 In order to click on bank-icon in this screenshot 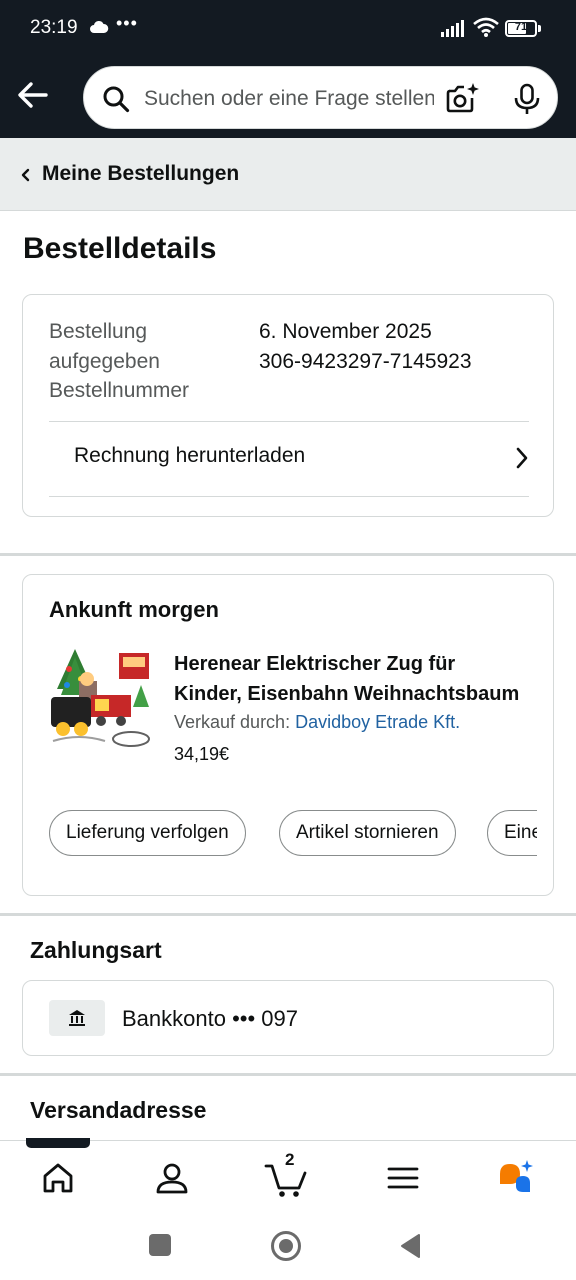, I will do `click(77, 1018)`.